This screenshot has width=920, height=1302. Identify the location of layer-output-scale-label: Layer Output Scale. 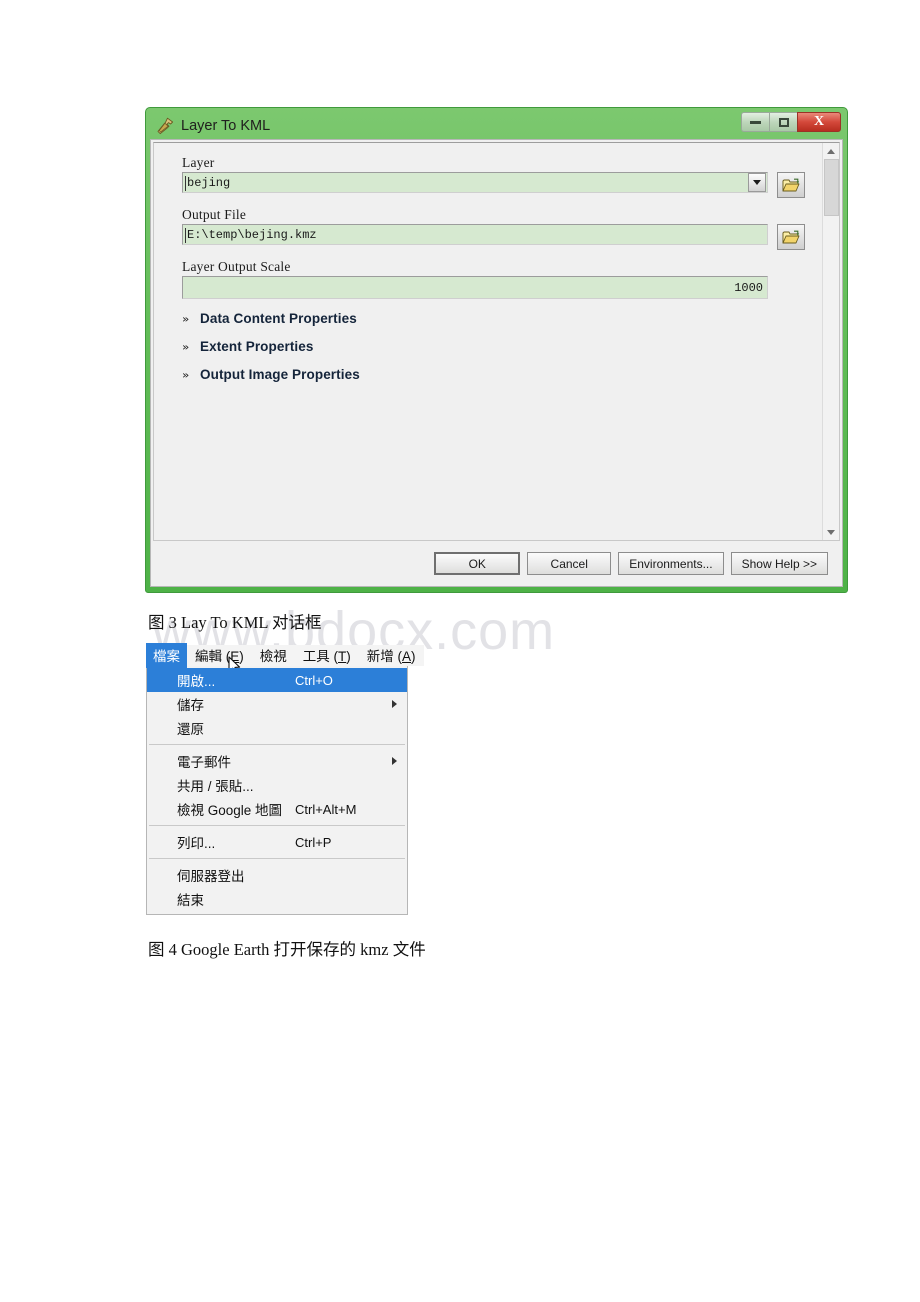
(236, 266).